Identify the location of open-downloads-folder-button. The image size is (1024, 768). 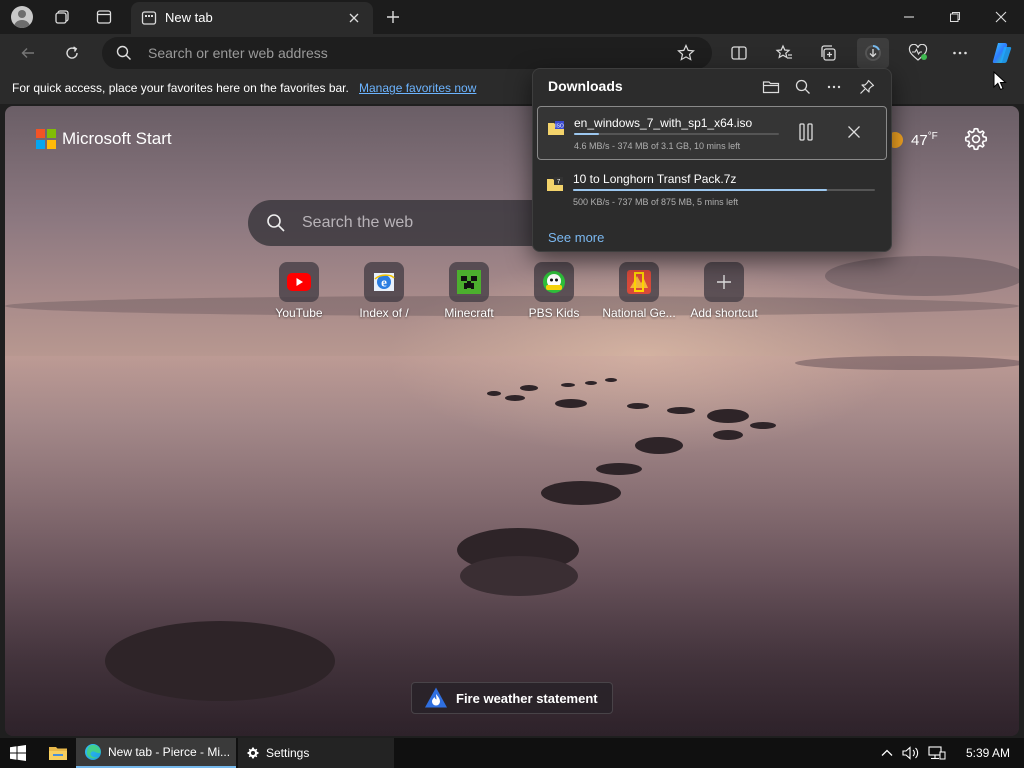
(771, 87).